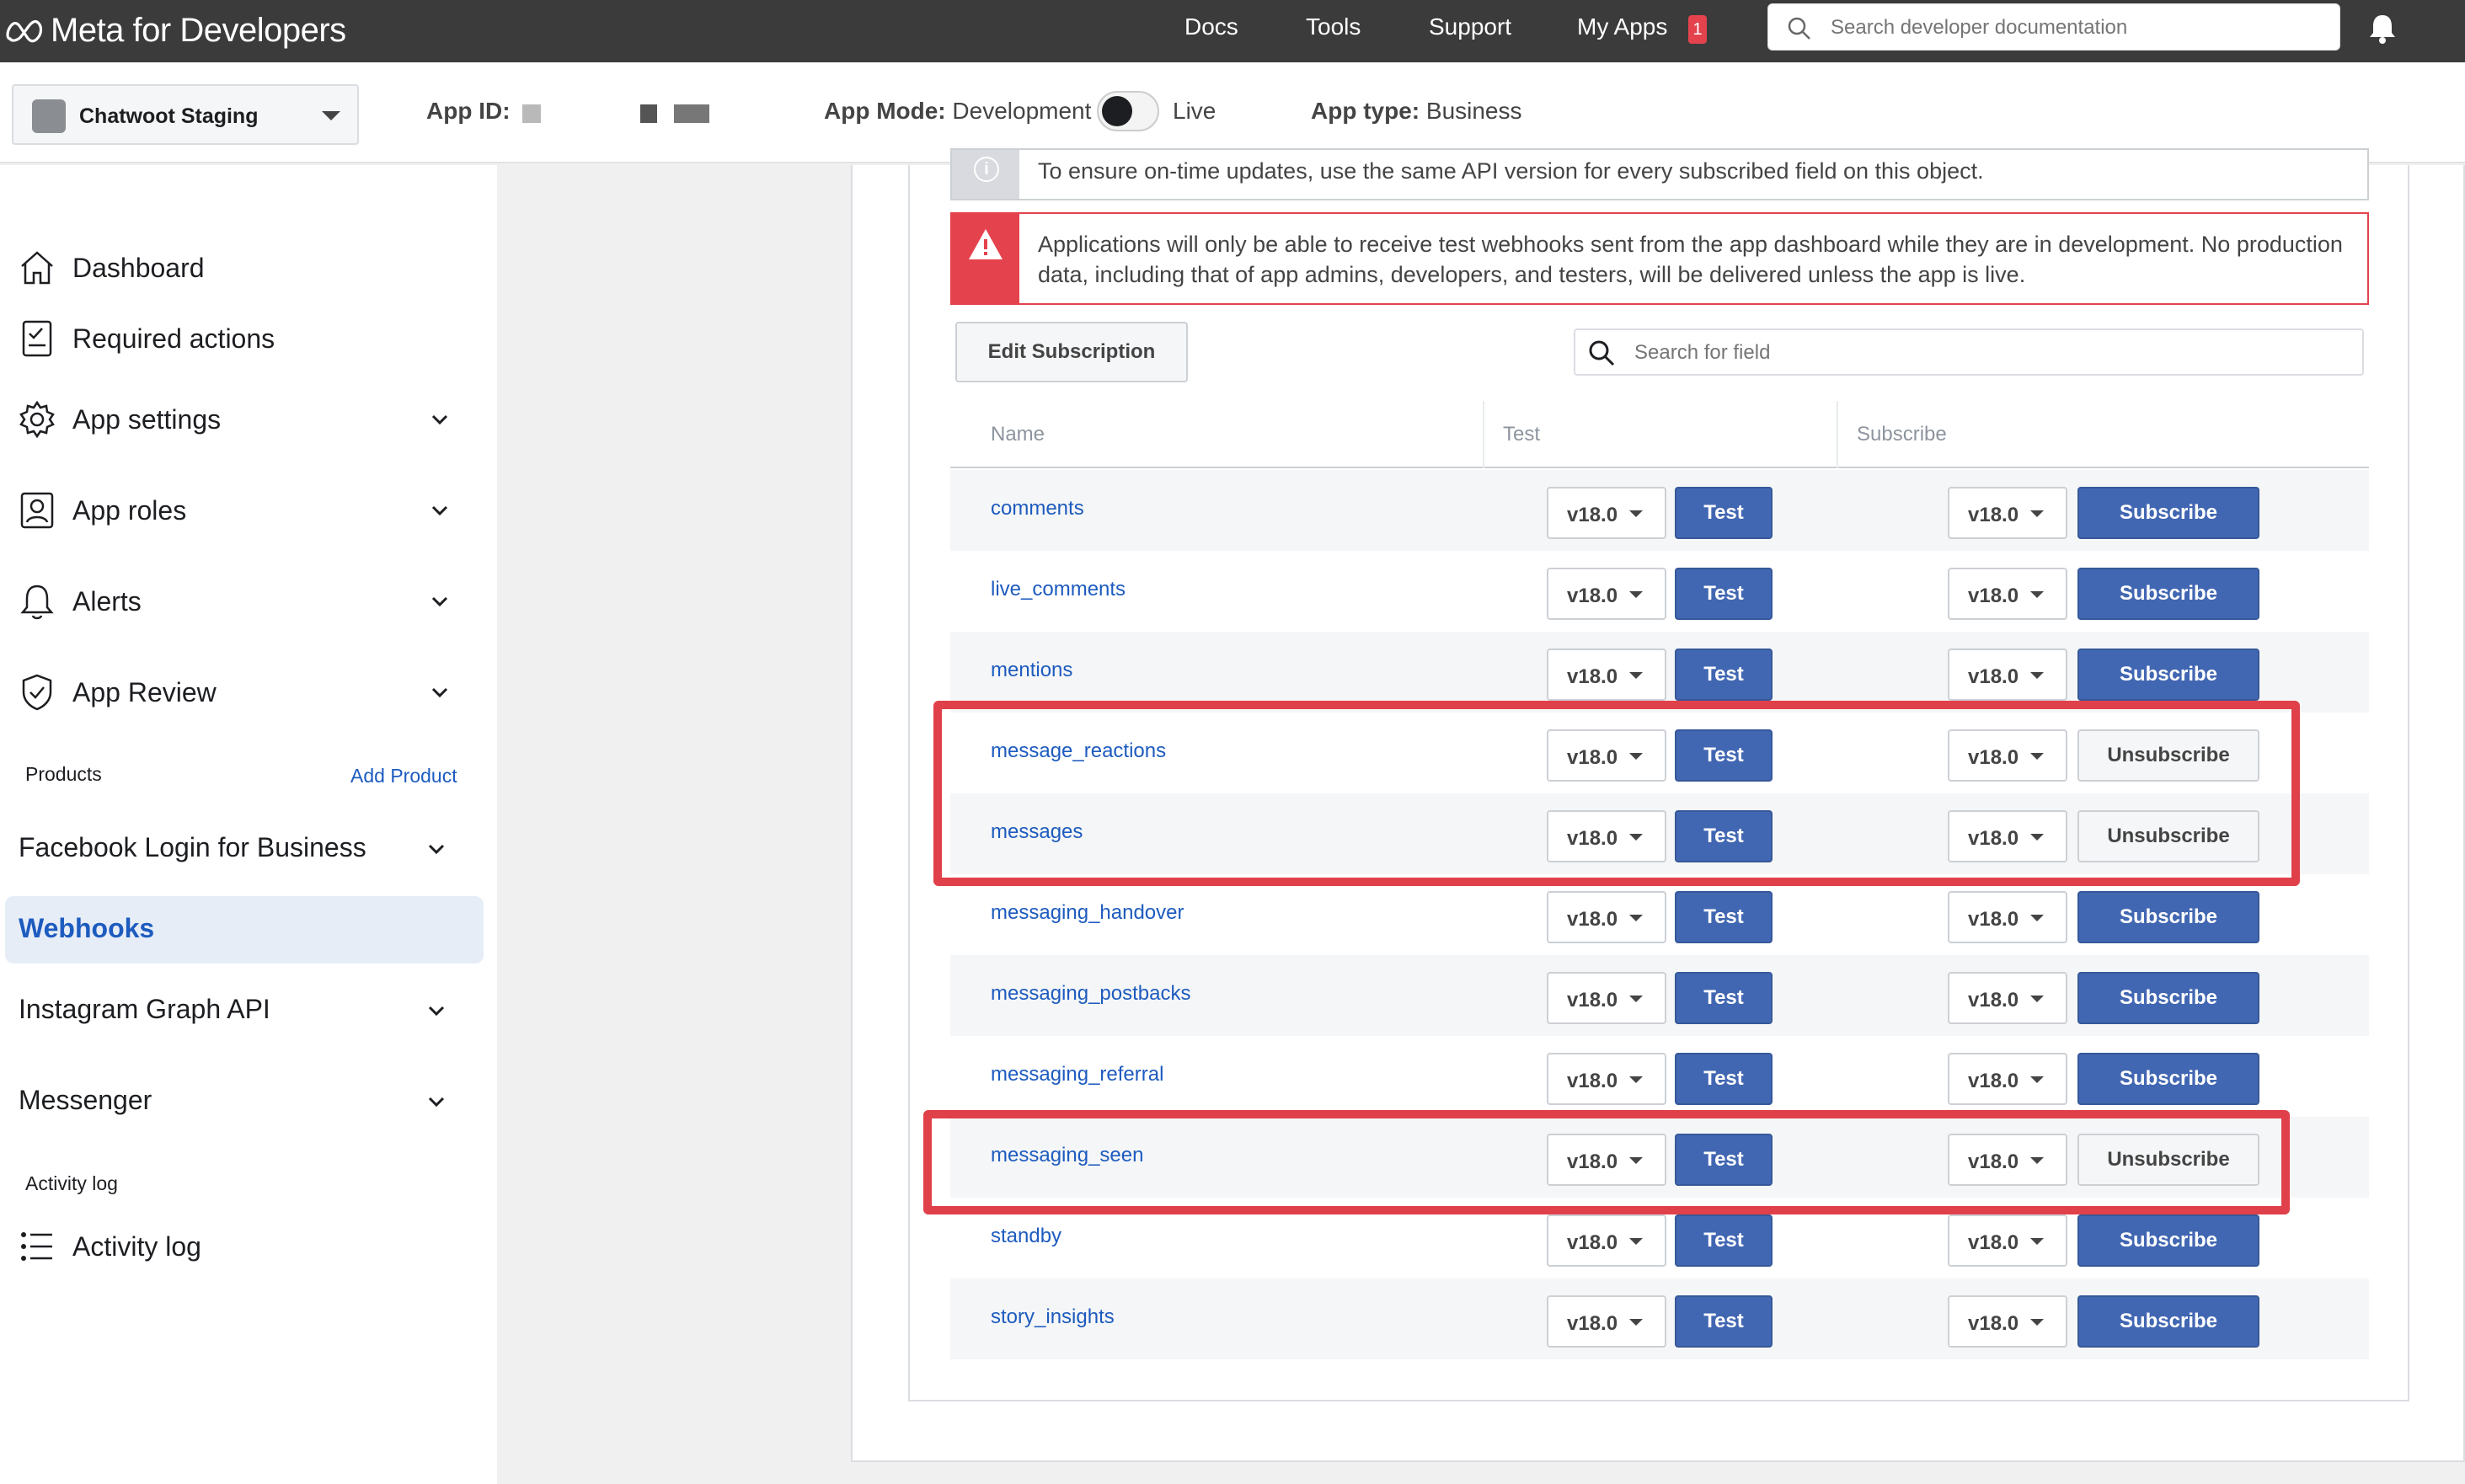 The image size is (2465, 1484). What do you see at coordinates (244, 930) in the screenshot?
I see `sidebar-item-webhooks: Webhooks` at bounding box center [244, 930].